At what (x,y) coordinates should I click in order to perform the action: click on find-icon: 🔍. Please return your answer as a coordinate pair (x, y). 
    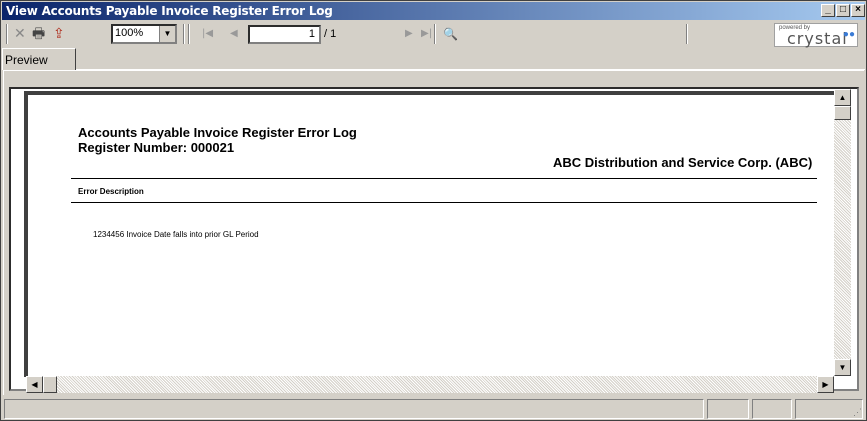
    Looking at the image, I should click on (450, 34).